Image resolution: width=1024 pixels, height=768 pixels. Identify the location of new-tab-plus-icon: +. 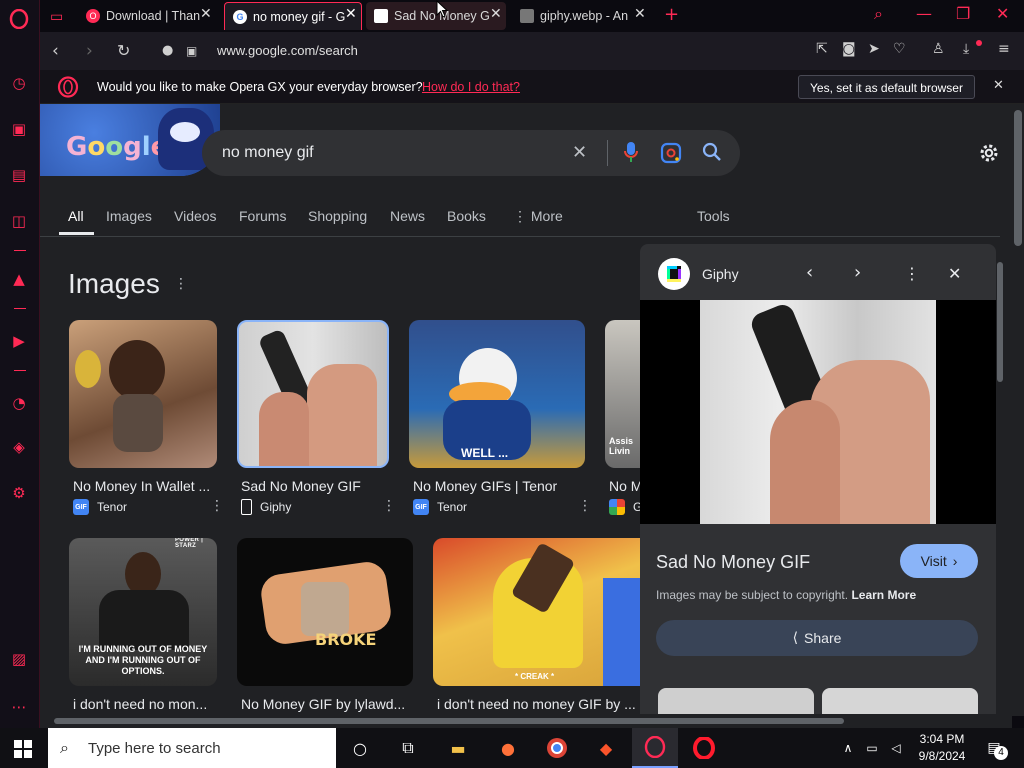
(671, 14).